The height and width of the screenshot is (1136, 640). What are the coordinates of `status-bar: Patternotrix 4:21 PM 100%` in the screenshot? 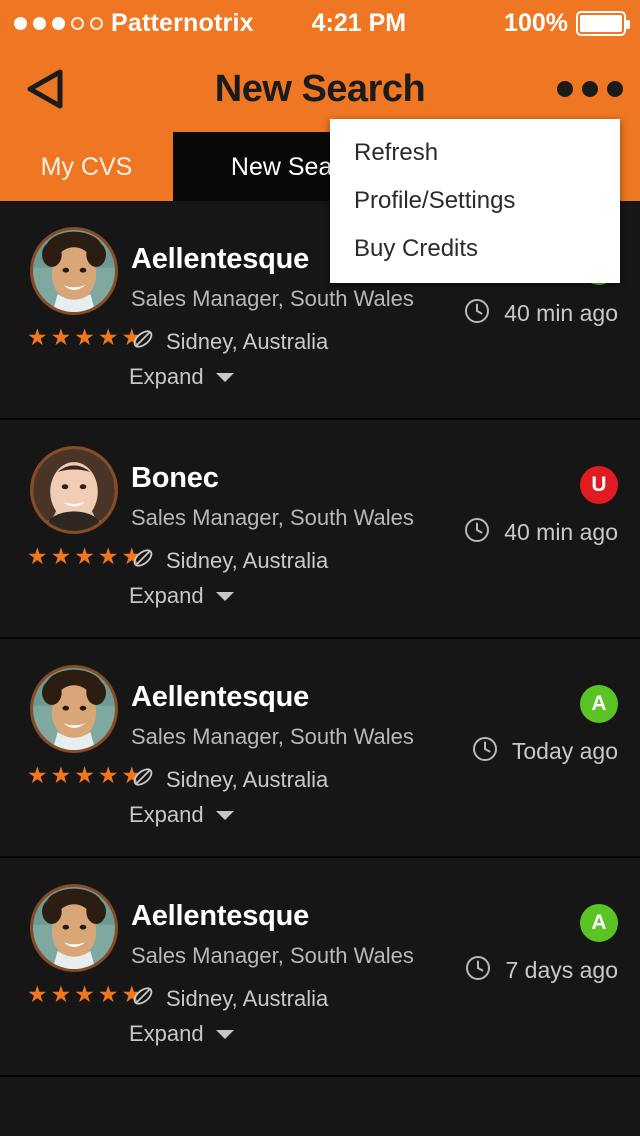 It's located at (320, 23).